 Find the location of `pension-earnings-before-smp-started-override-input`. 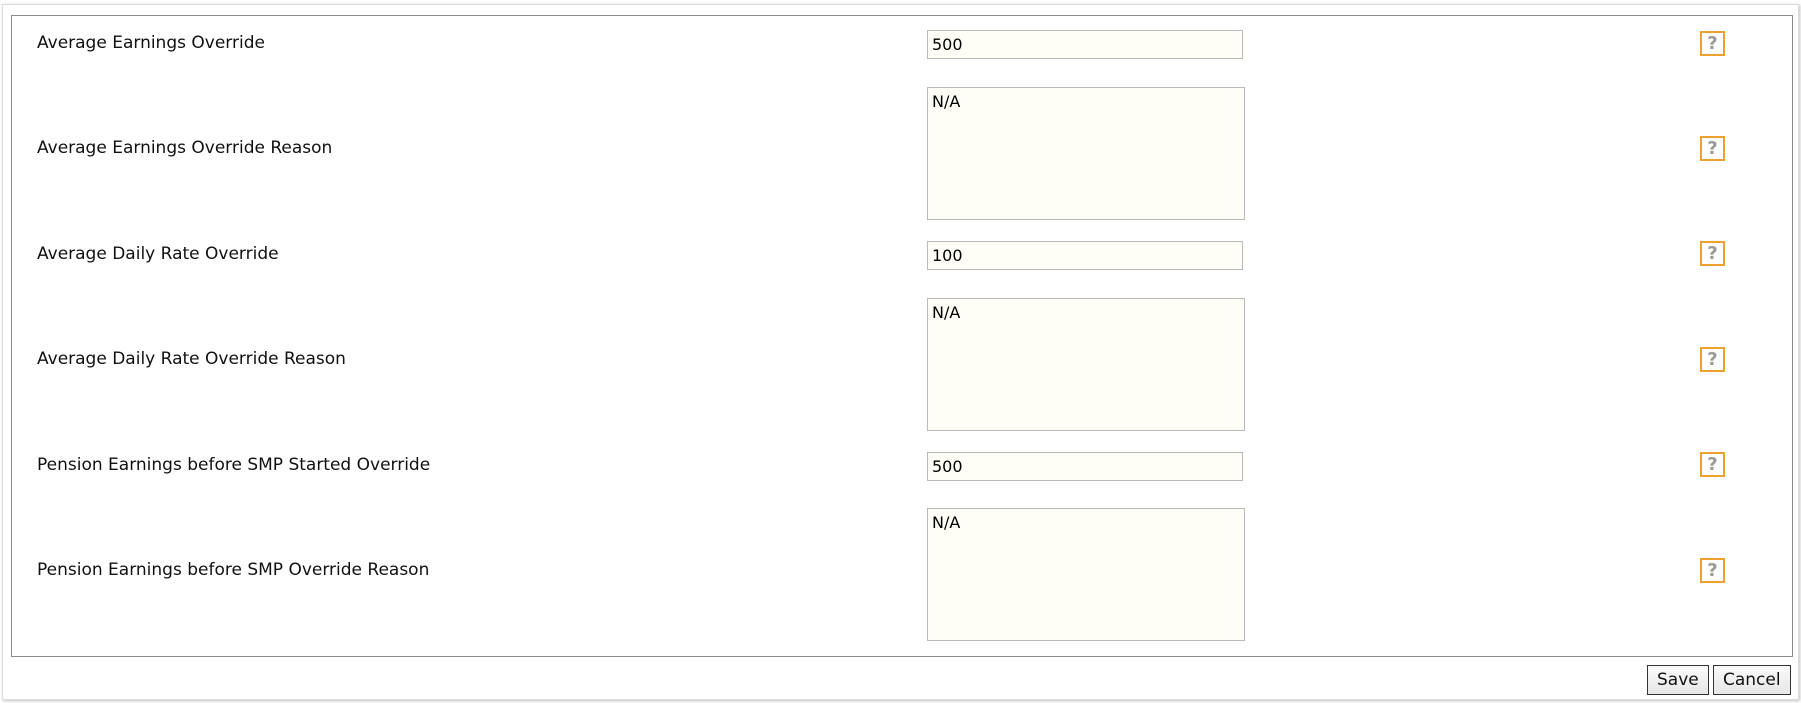

pension-earnings-before-smp-started-override-input is located at coordinates (1085, 466).